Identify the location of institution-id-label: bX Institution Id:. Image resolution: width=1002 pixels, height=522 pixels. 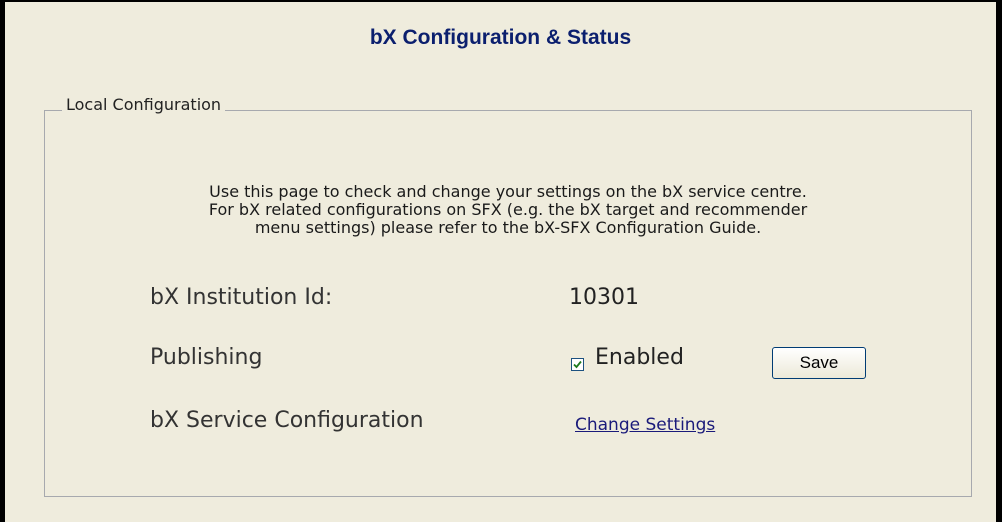
(241, 297).